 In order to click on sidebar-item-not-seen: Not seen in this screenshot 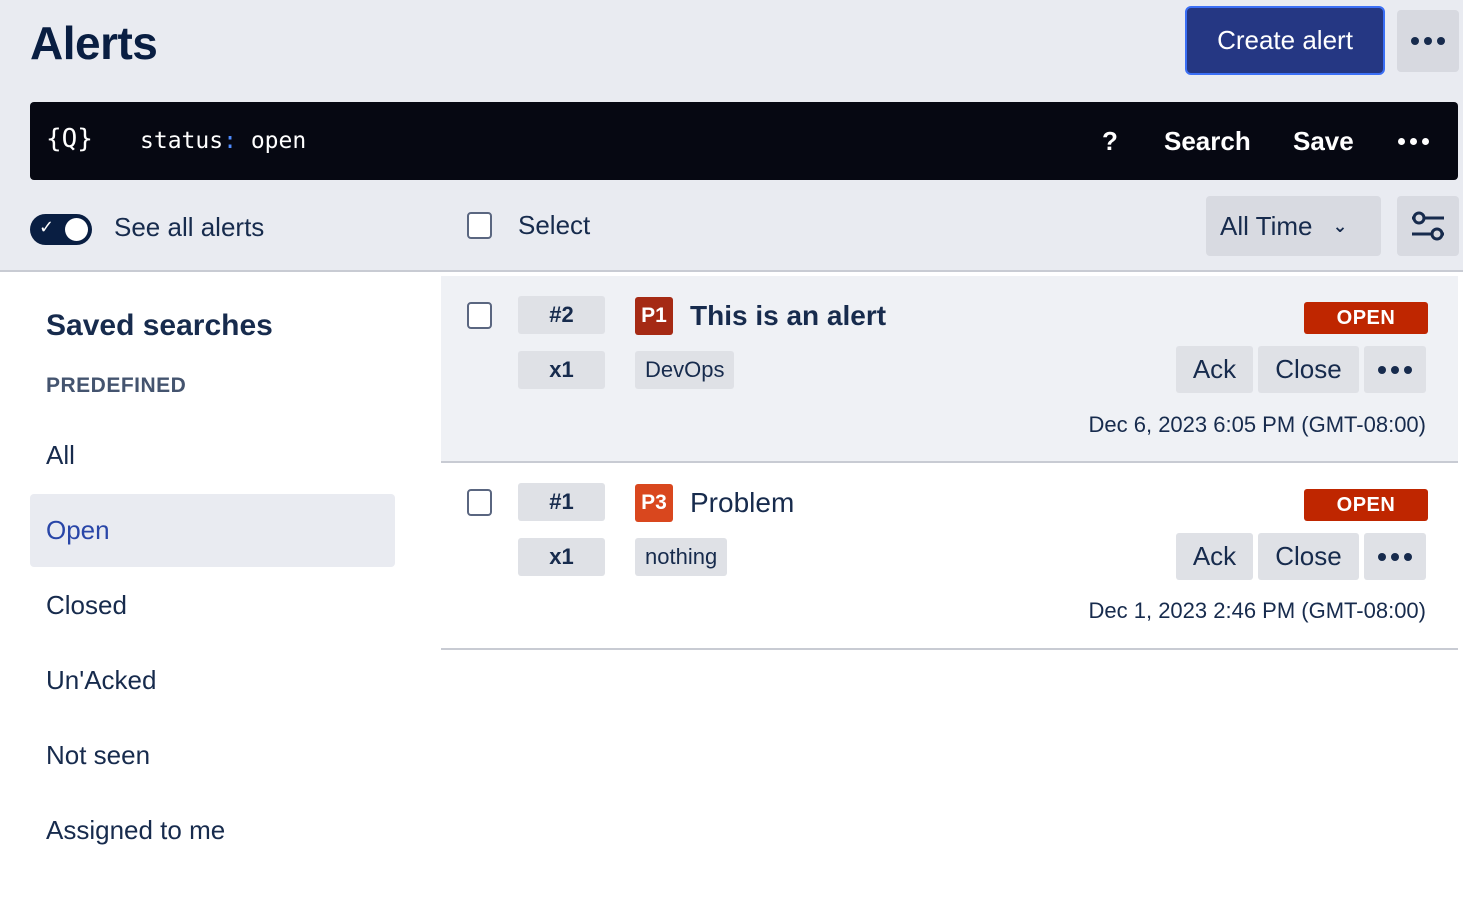, I will do `click(212, 755)`.